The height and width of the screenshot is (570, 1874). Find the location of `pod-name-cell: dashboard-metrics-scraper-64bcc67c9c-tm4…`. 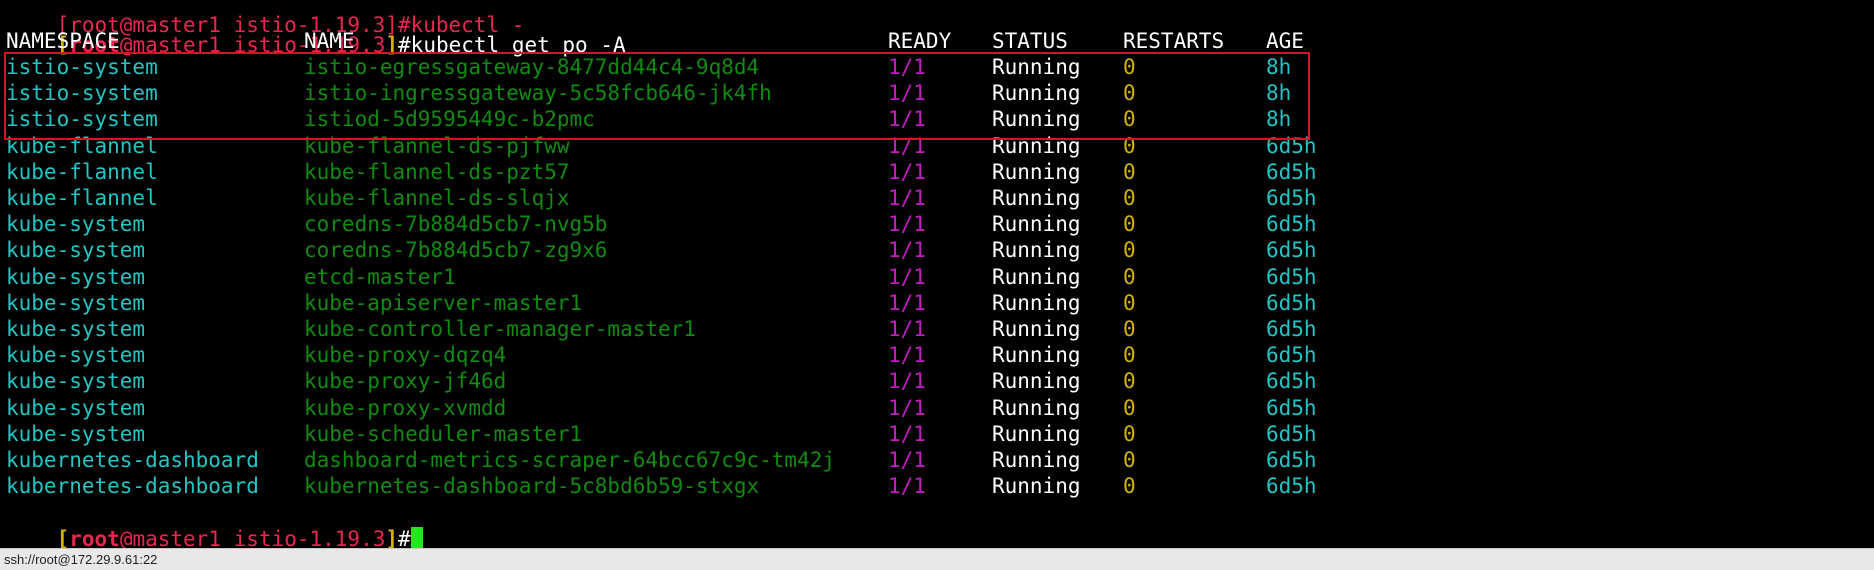

pod-name-cell: dashboard-metrics-scraper-64bcc67c9c-tm4… is located at coordinates (570, 460).